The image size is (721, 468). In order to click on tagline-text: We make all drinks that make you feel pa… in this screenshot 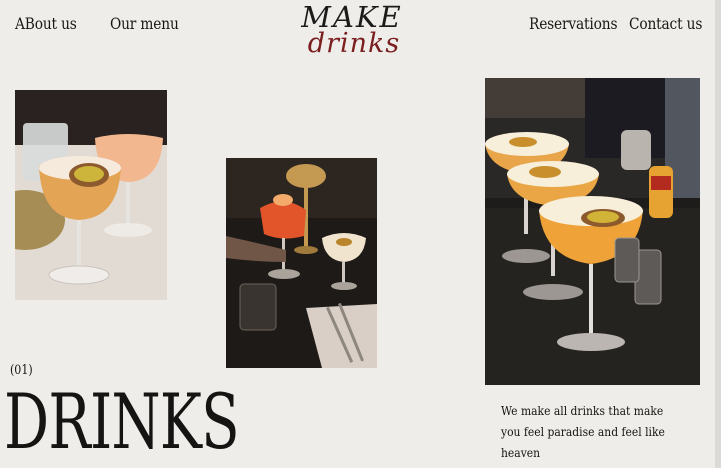, I will do `click(583, 431)`.